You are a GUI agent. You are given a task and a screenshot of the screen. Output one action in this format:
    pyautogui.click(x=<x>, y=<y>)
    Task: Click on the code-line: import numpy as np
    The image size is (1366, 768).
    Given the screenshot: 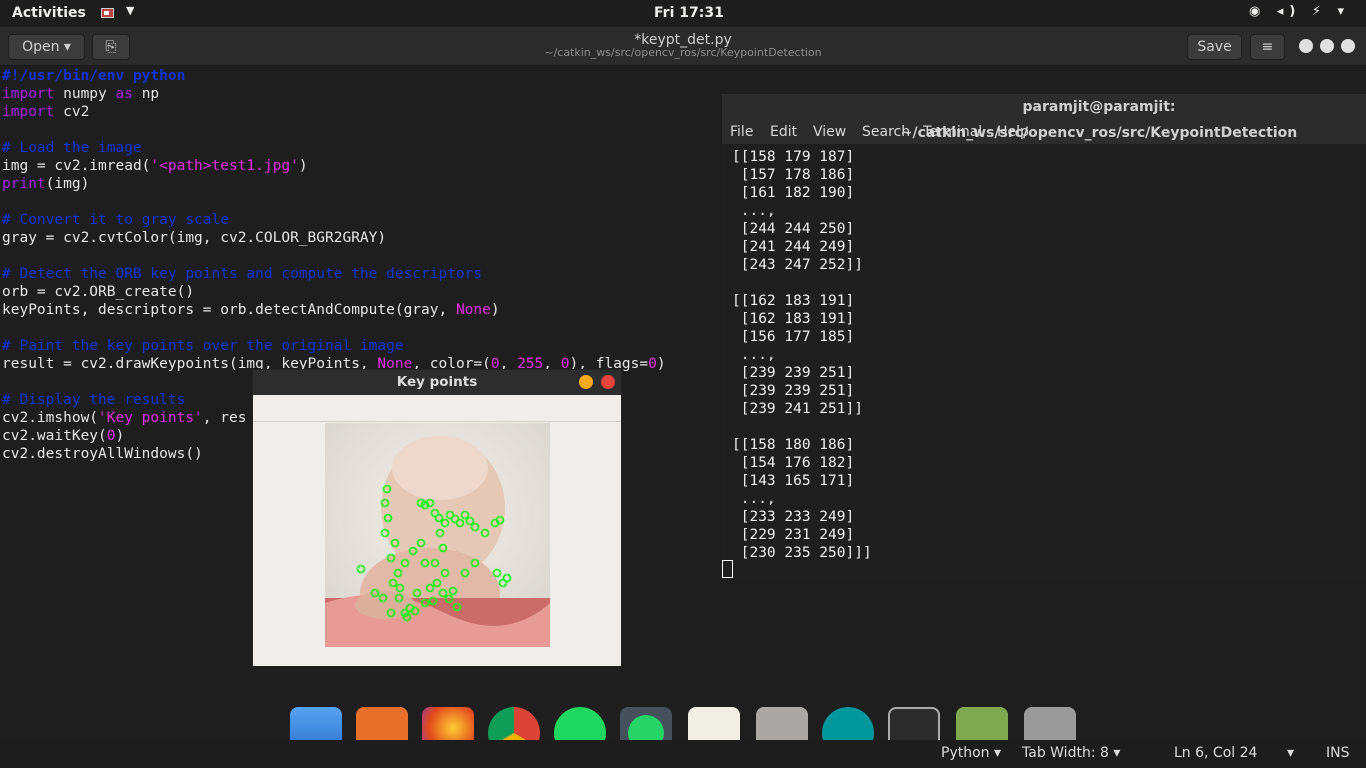 What is the action you would take?
    pyautogui.click(x=81, y=94)
    